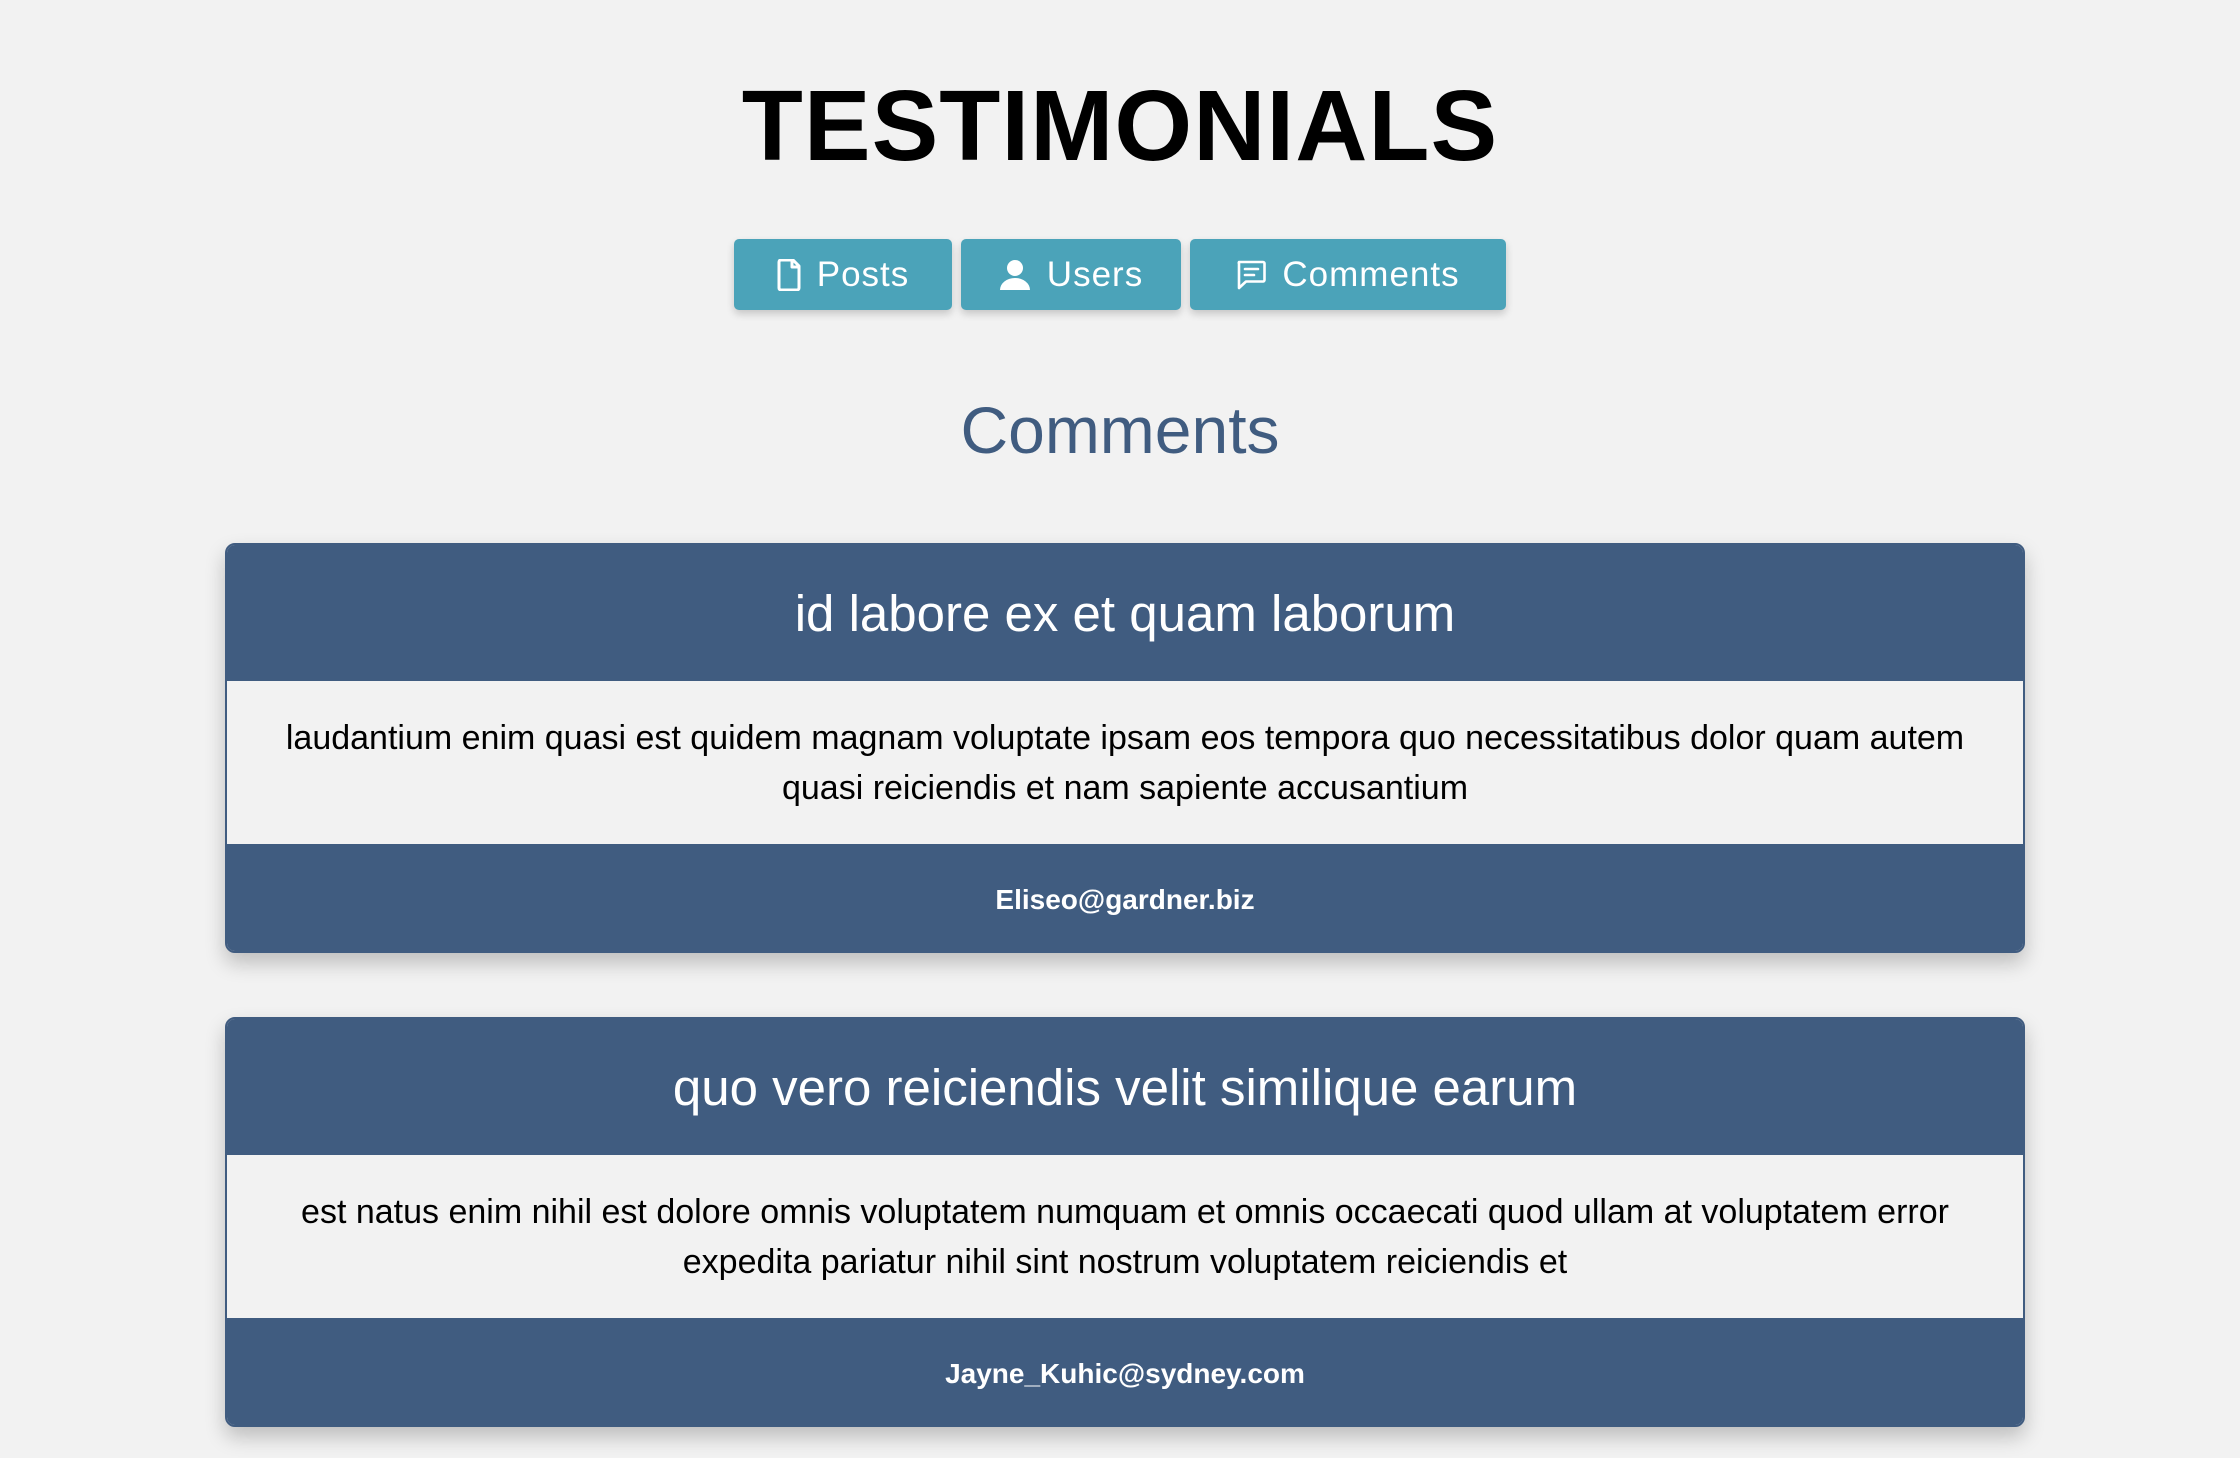 The image size is (2240, 1458). I want to click on users-button: Users, so click(1071, 274).